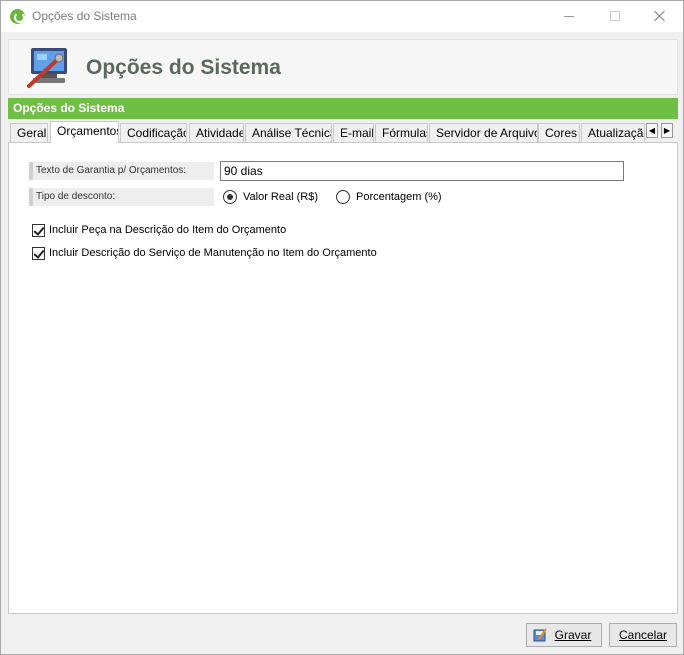 Image resolution: width=684 pixels, height=655 pixels. I want to click on minimize-button, so click(569, 16).